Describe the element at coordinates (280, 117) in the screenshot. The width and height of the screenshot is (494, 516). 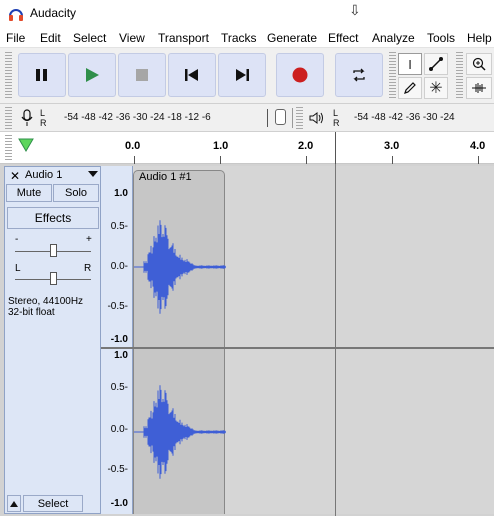
I see `record-volume-slider` at that location.